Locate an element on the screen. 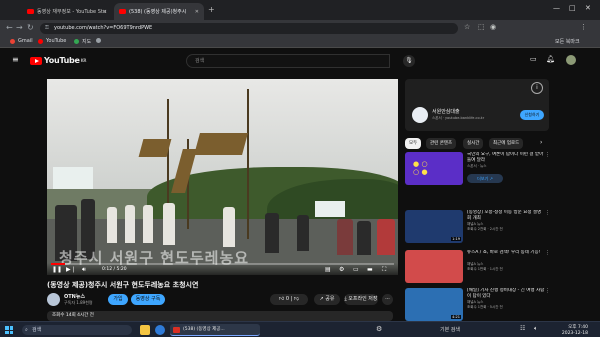 This screenshot has height=337, width=600. subtitles-icon: ▤ is located at coordinates (328, 269).